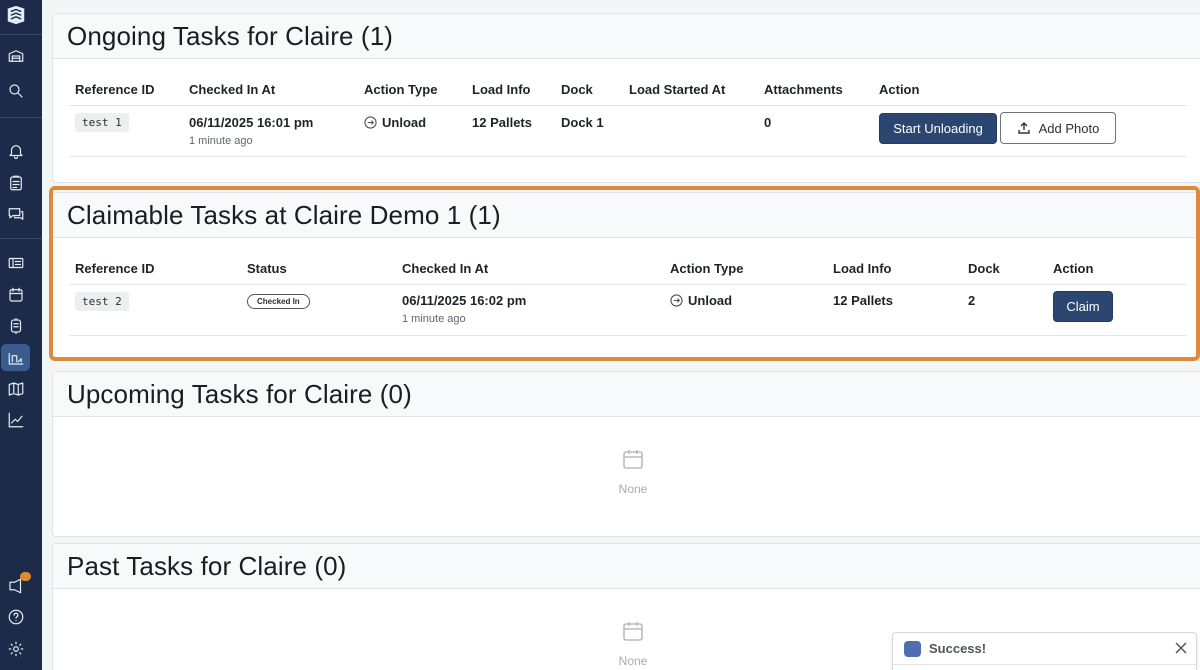 This screenshot has width=1200, height=670. What do you see at coordinates (16, 56) in the screenshot?
I see `warehouse-icon` at bounding box center [16, 56].